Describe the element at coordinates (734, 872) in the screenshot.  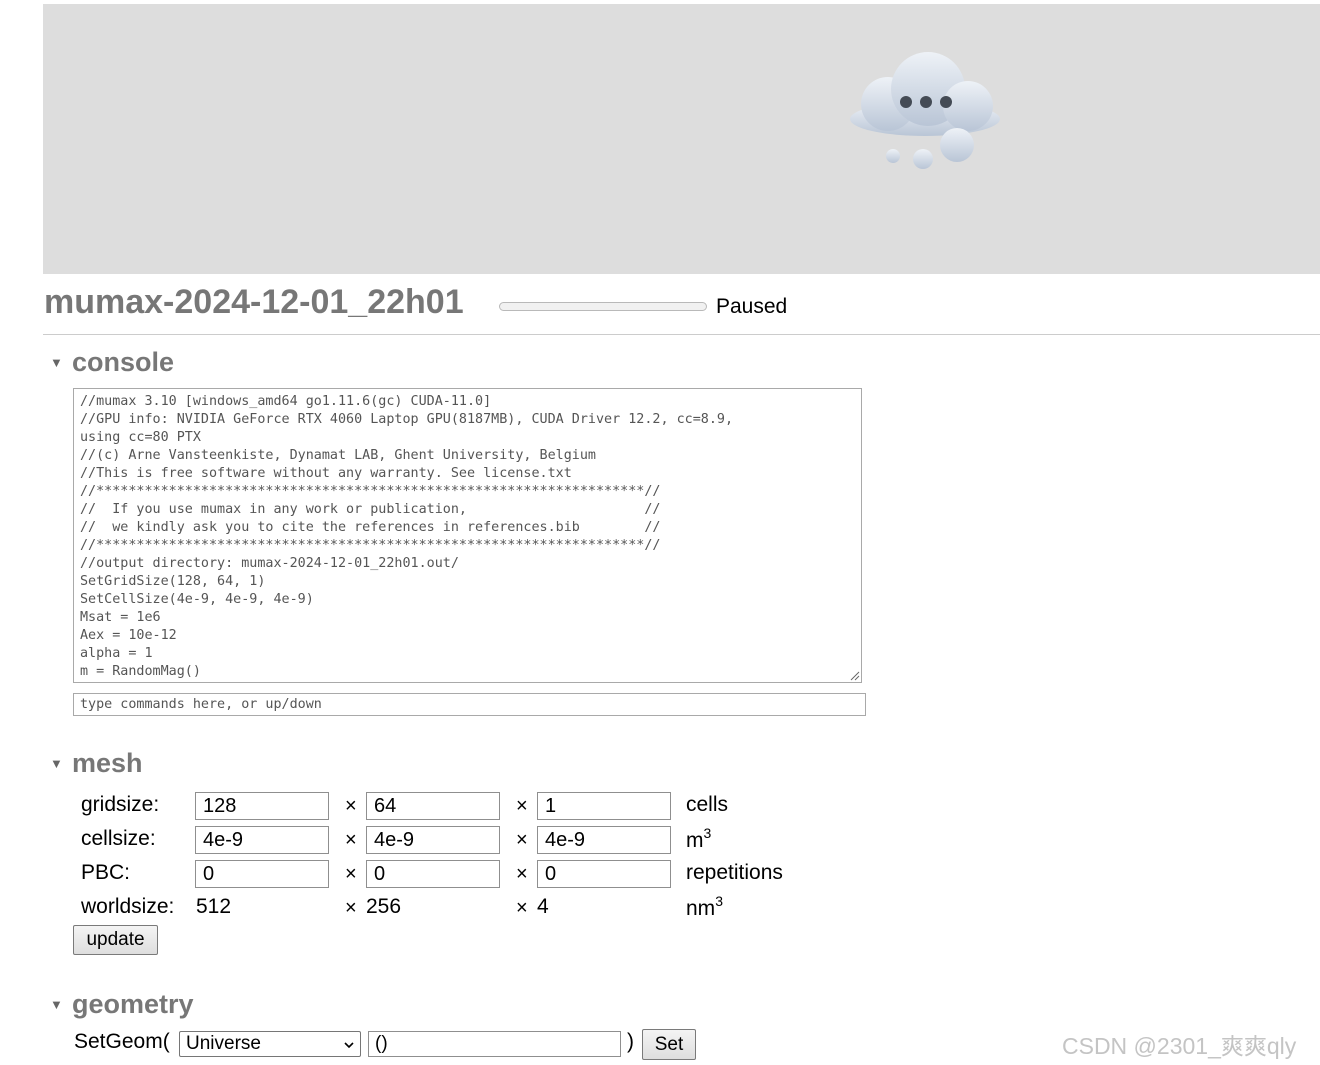
I see `pbc-unit: repetitions` at that location.